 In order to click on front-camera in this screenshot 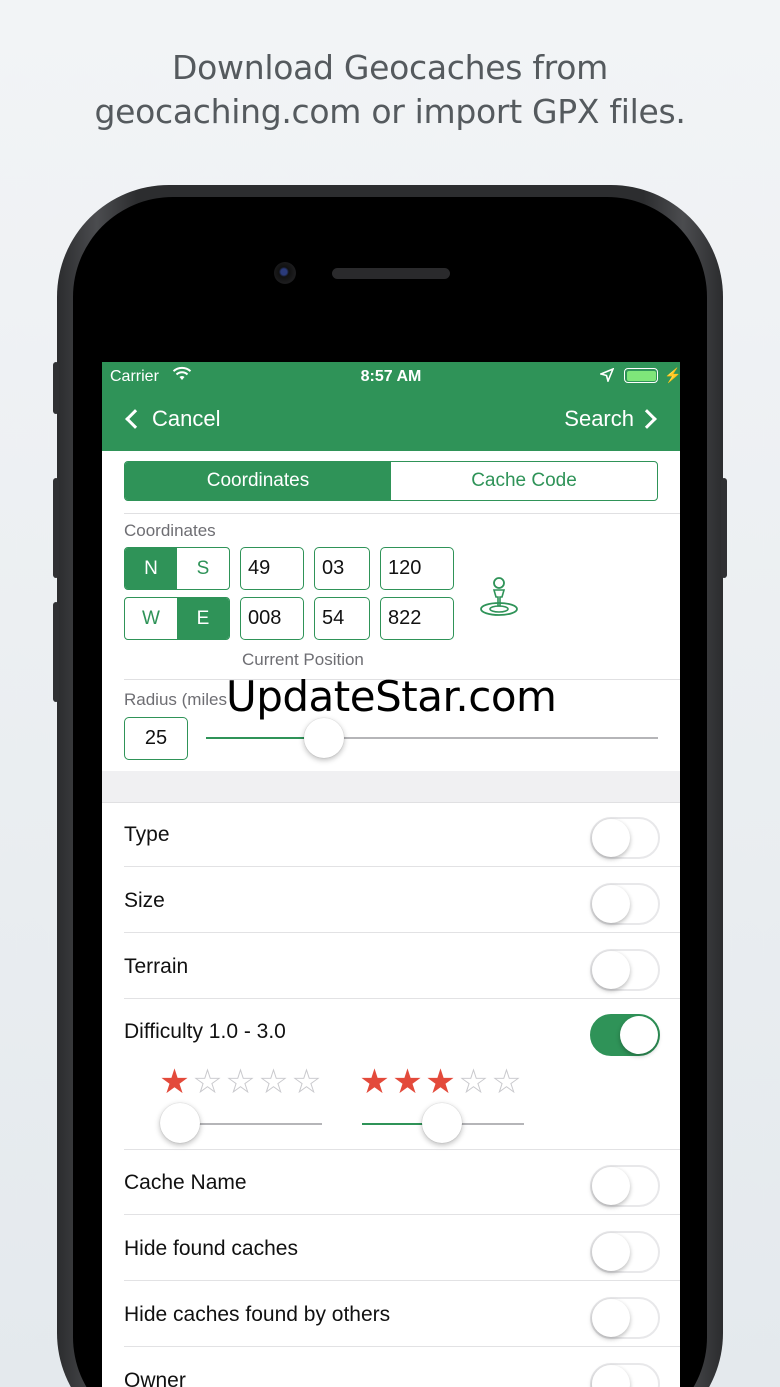, I will do `click(285, 273)`.